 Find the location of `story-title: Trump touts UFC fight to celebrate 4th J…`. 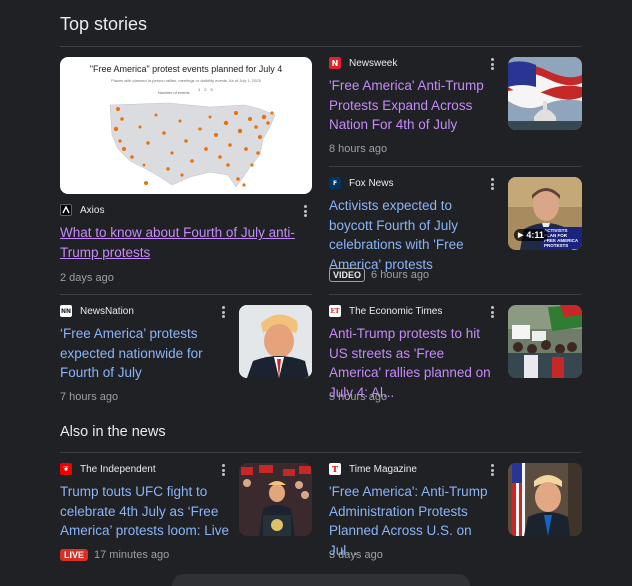

story-title: Trump touts UFC fight to celebrate 4th J… is located at coordinates (145, 511).